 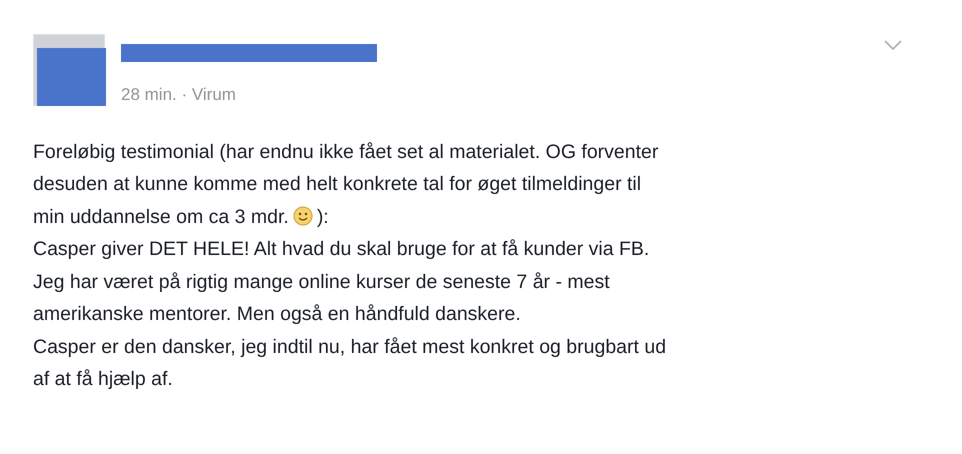 What do you see at coordinates (322, 217) in the screenshot?
I see `post-text: ):` at bounding box center [322, 217].